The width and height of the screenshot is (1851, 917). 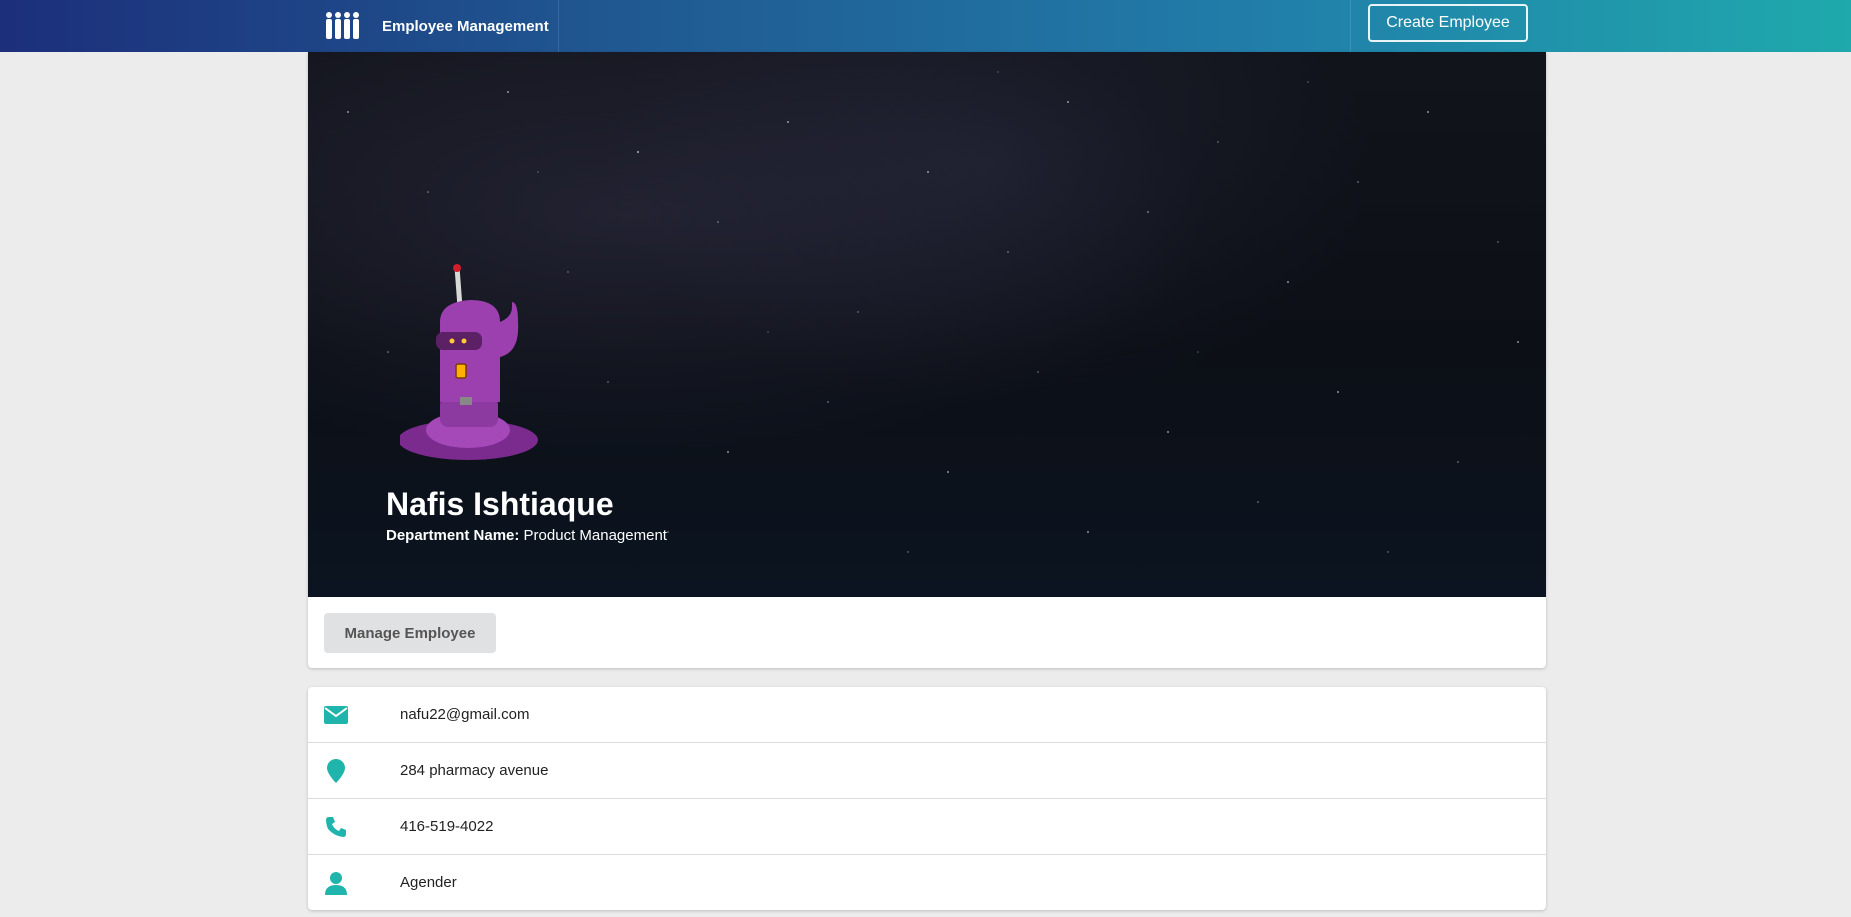 I want to click on gender-value: Agender, so click(x=428, y=882).